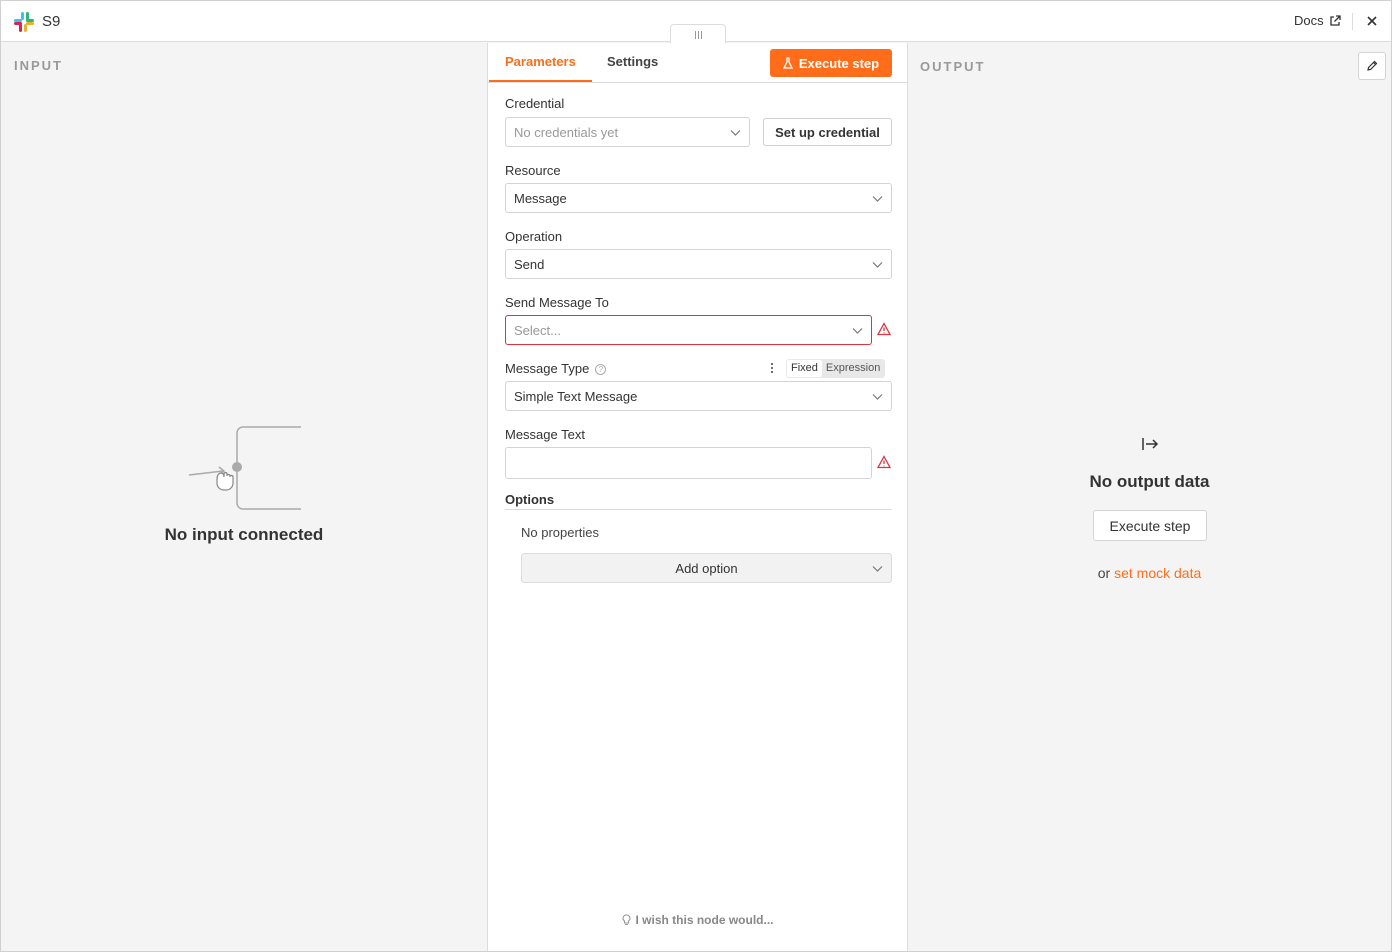 Image resolution: width=1392 pixels, height=952 pixels. Describe the element at coordinates (1335, 20) in the screenshot. I see `external-link-icon` at that location.